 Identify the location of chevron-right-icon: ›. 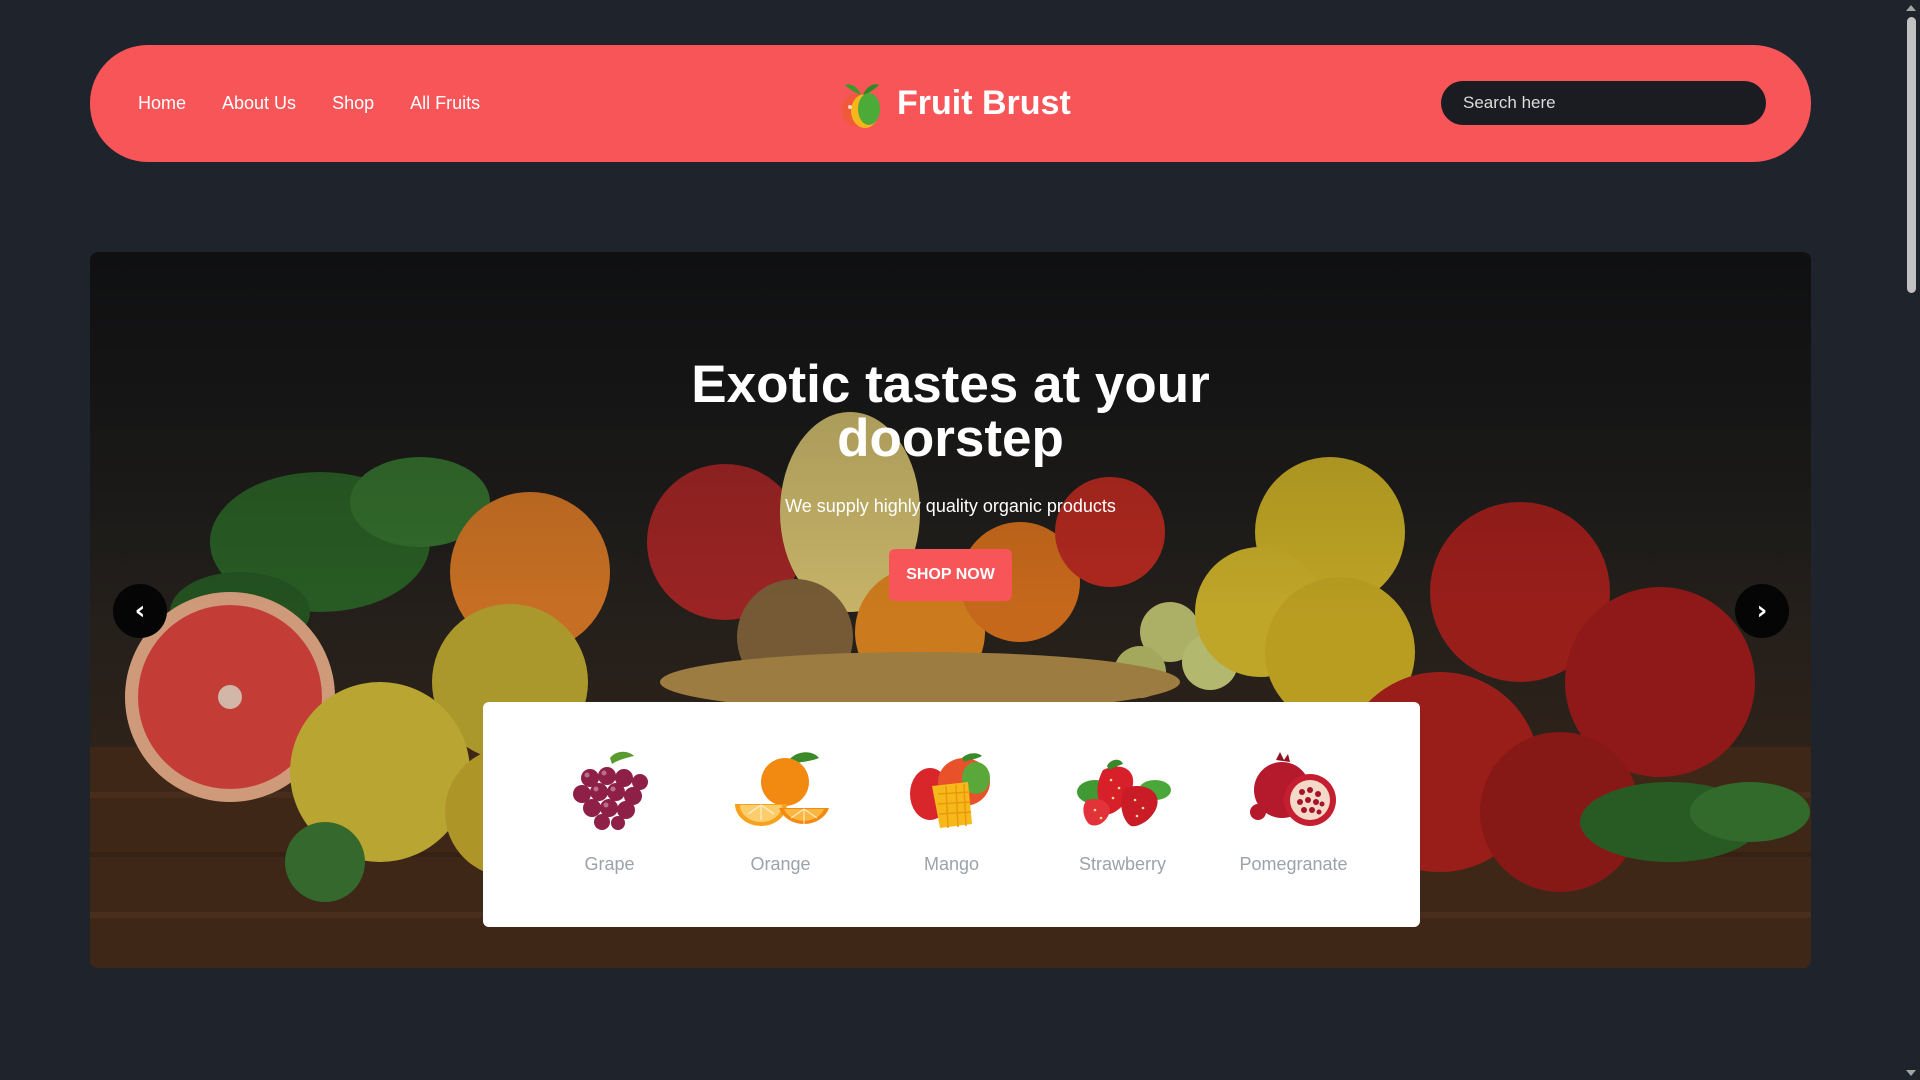
(1762, 611).